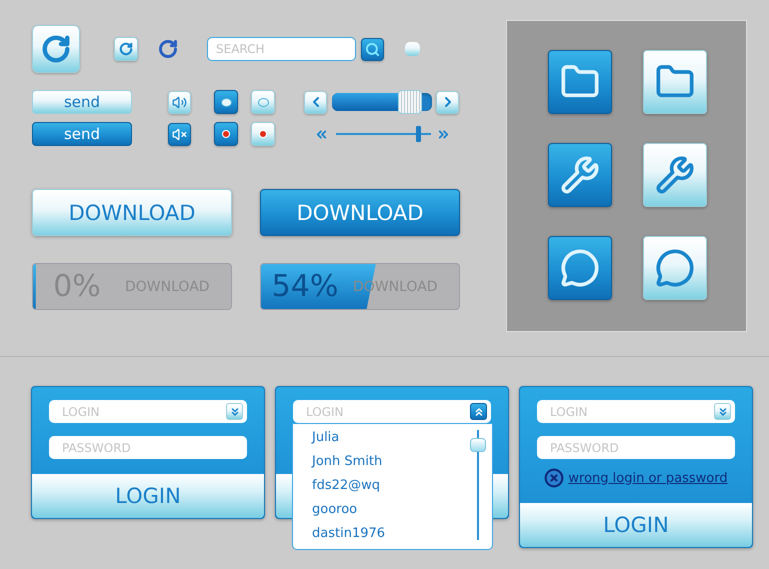 The height and width of the screenshot is (569, 769). Describe the element at coordinates (402, 486) in the screenshot. I see `dropdown-item: fds22@wq` at that location.